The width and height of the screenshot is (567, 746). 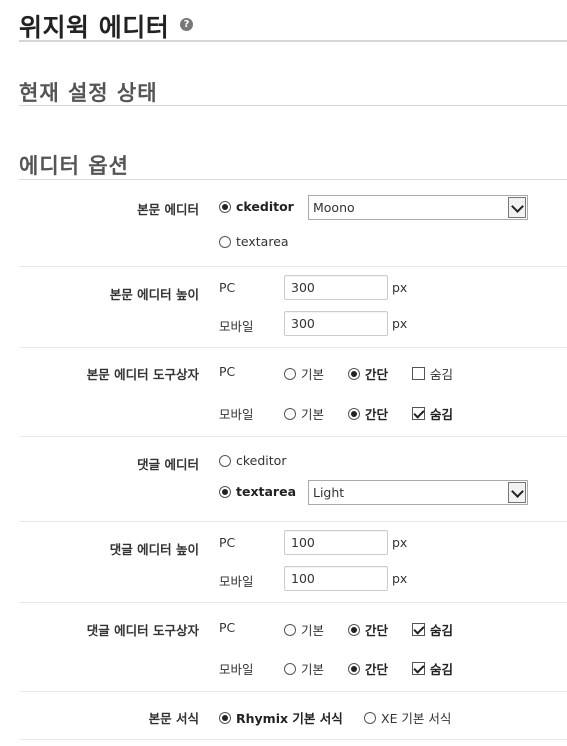 What do you see at coordinates (281, 717) in the screenshot?
I see `body-format-radio-rhymix: Rhymix 기본 서식` at bounding box center [281, 717].